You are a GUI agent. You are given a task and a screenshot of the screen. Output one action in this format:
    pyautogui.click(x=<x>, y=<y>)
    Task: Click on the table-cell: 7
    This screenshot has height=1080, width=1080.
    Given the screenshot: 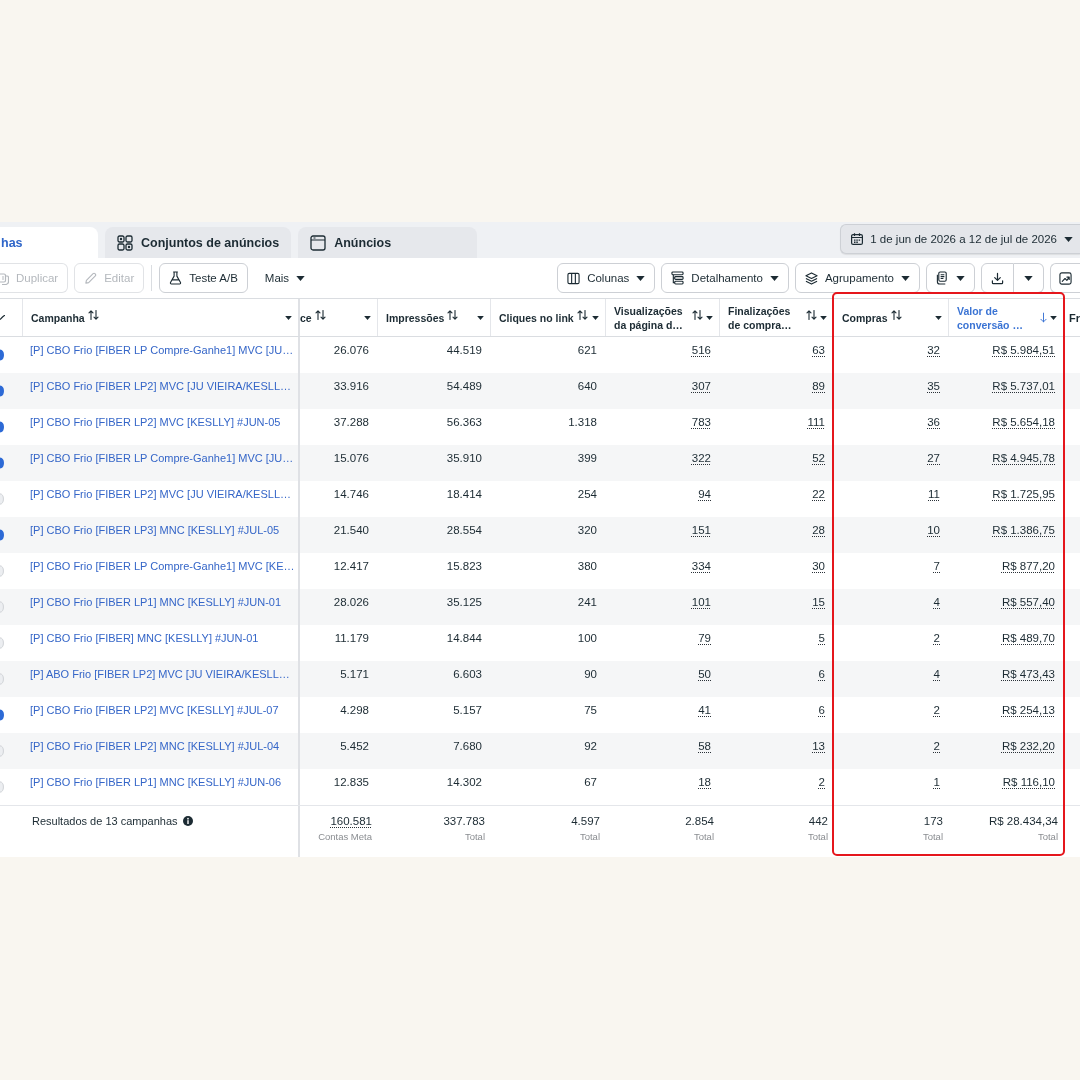 What is the action you would take?
    pyautogui.click(x=936, y=566)
    